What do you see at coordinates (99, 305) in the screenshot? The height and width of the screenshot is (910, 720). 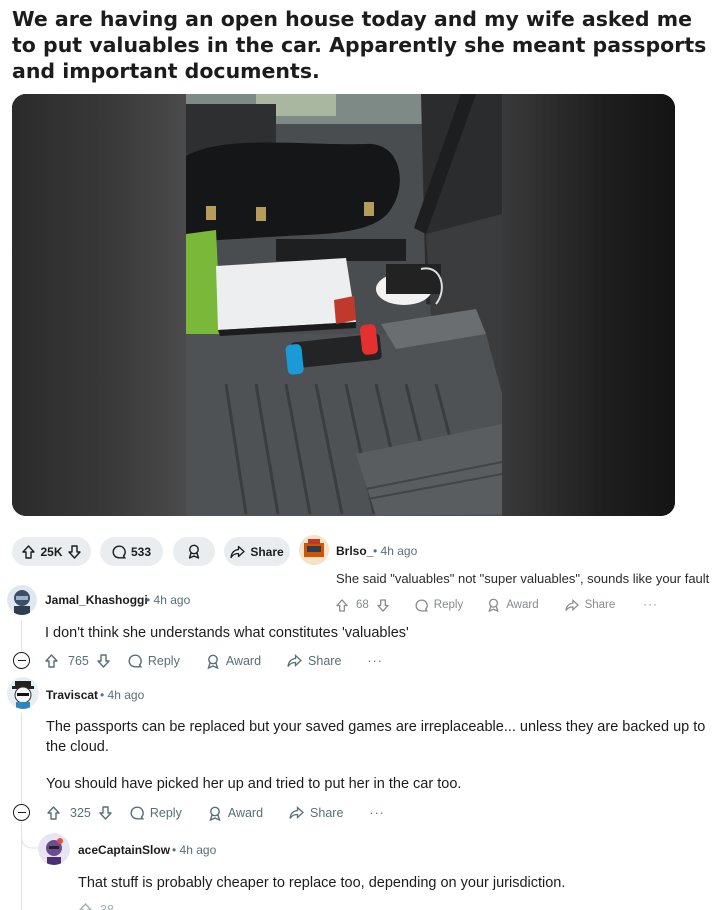 I see `image-blur-left` at bounding box center [99, 305].